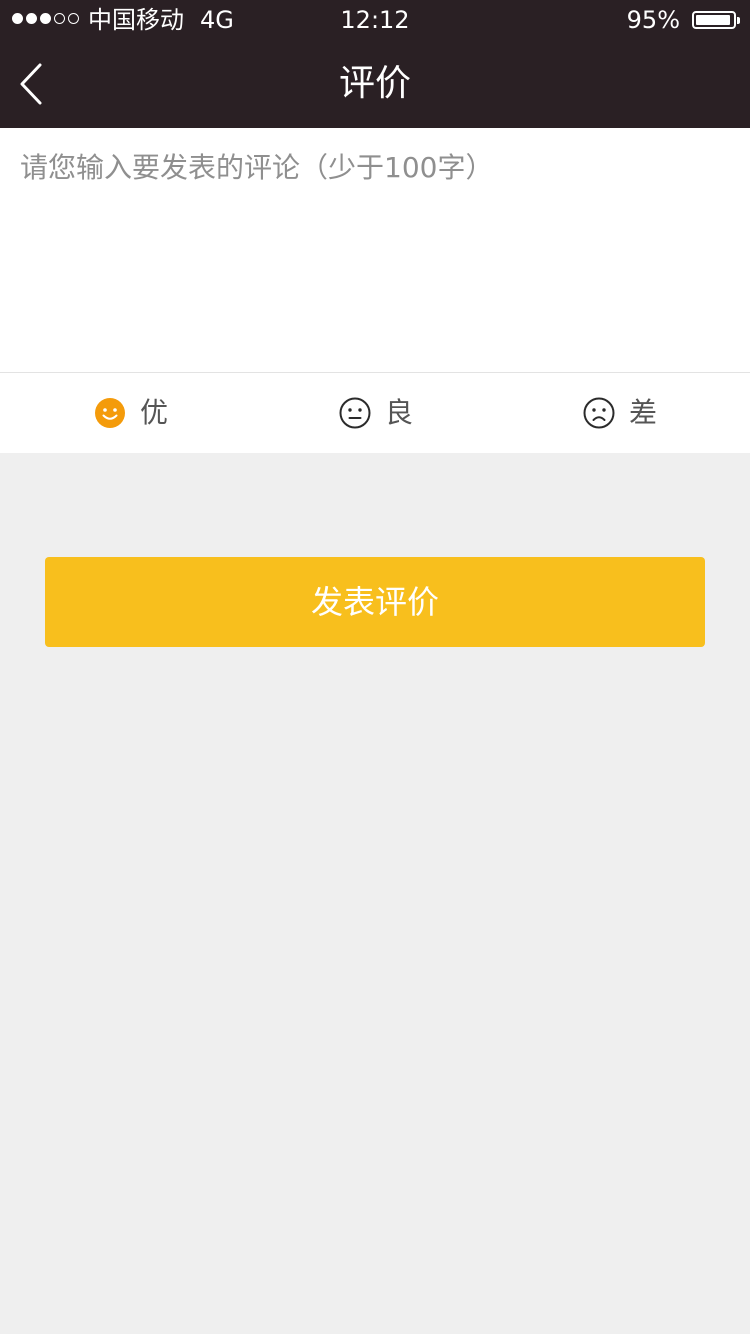 The width and height of the screenshot is (750, 1334). Describe the element at coordinates (643, 412) in the screenshot. I see `rating-label-bad: 差` at that location.